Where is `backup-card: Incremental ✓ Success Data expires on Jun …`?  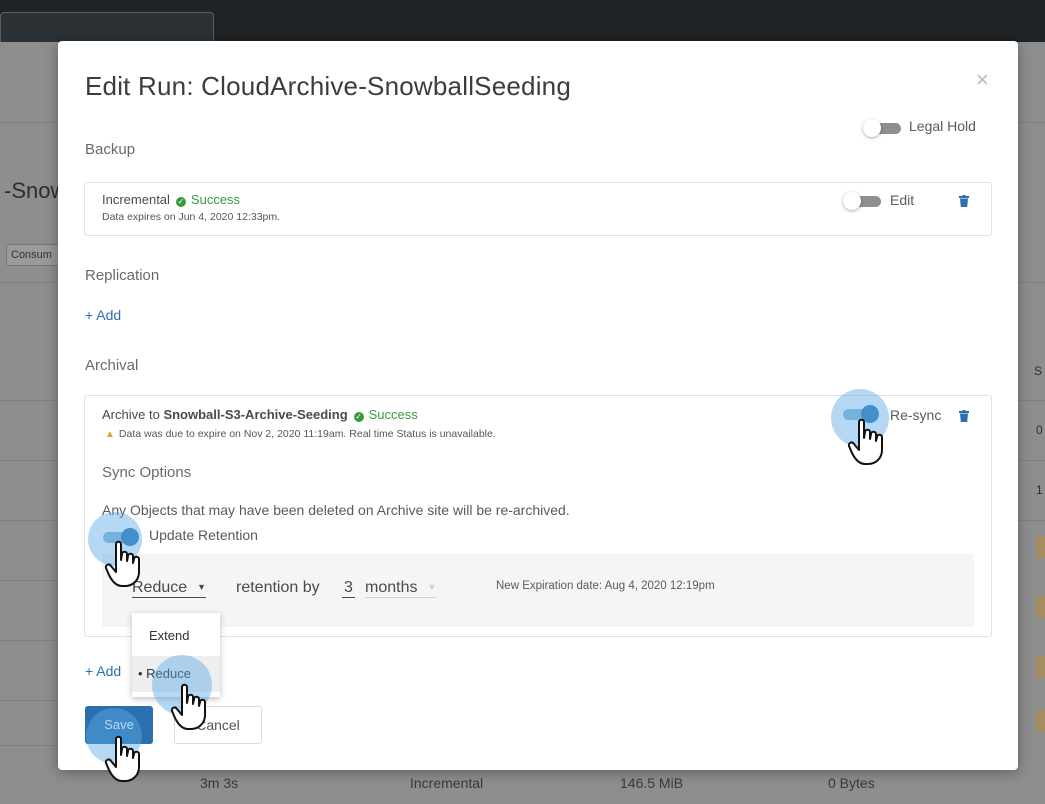
backup-card: Incremental ✓ Success Data expires on Jun … is located at coordinates (538, 209).